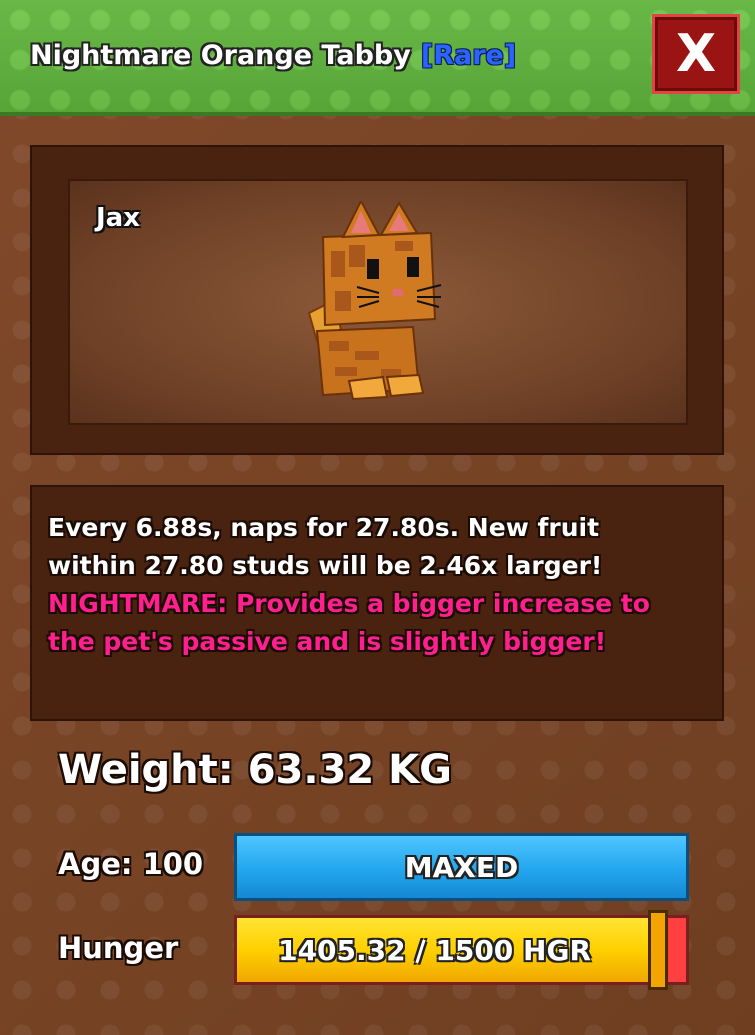 The width and height of the screenshot is (755, 1035). Describe the element at coordinates (255, 770) in the screenshot. I see `weight-text: Weight: 63.32 KG` at that location.